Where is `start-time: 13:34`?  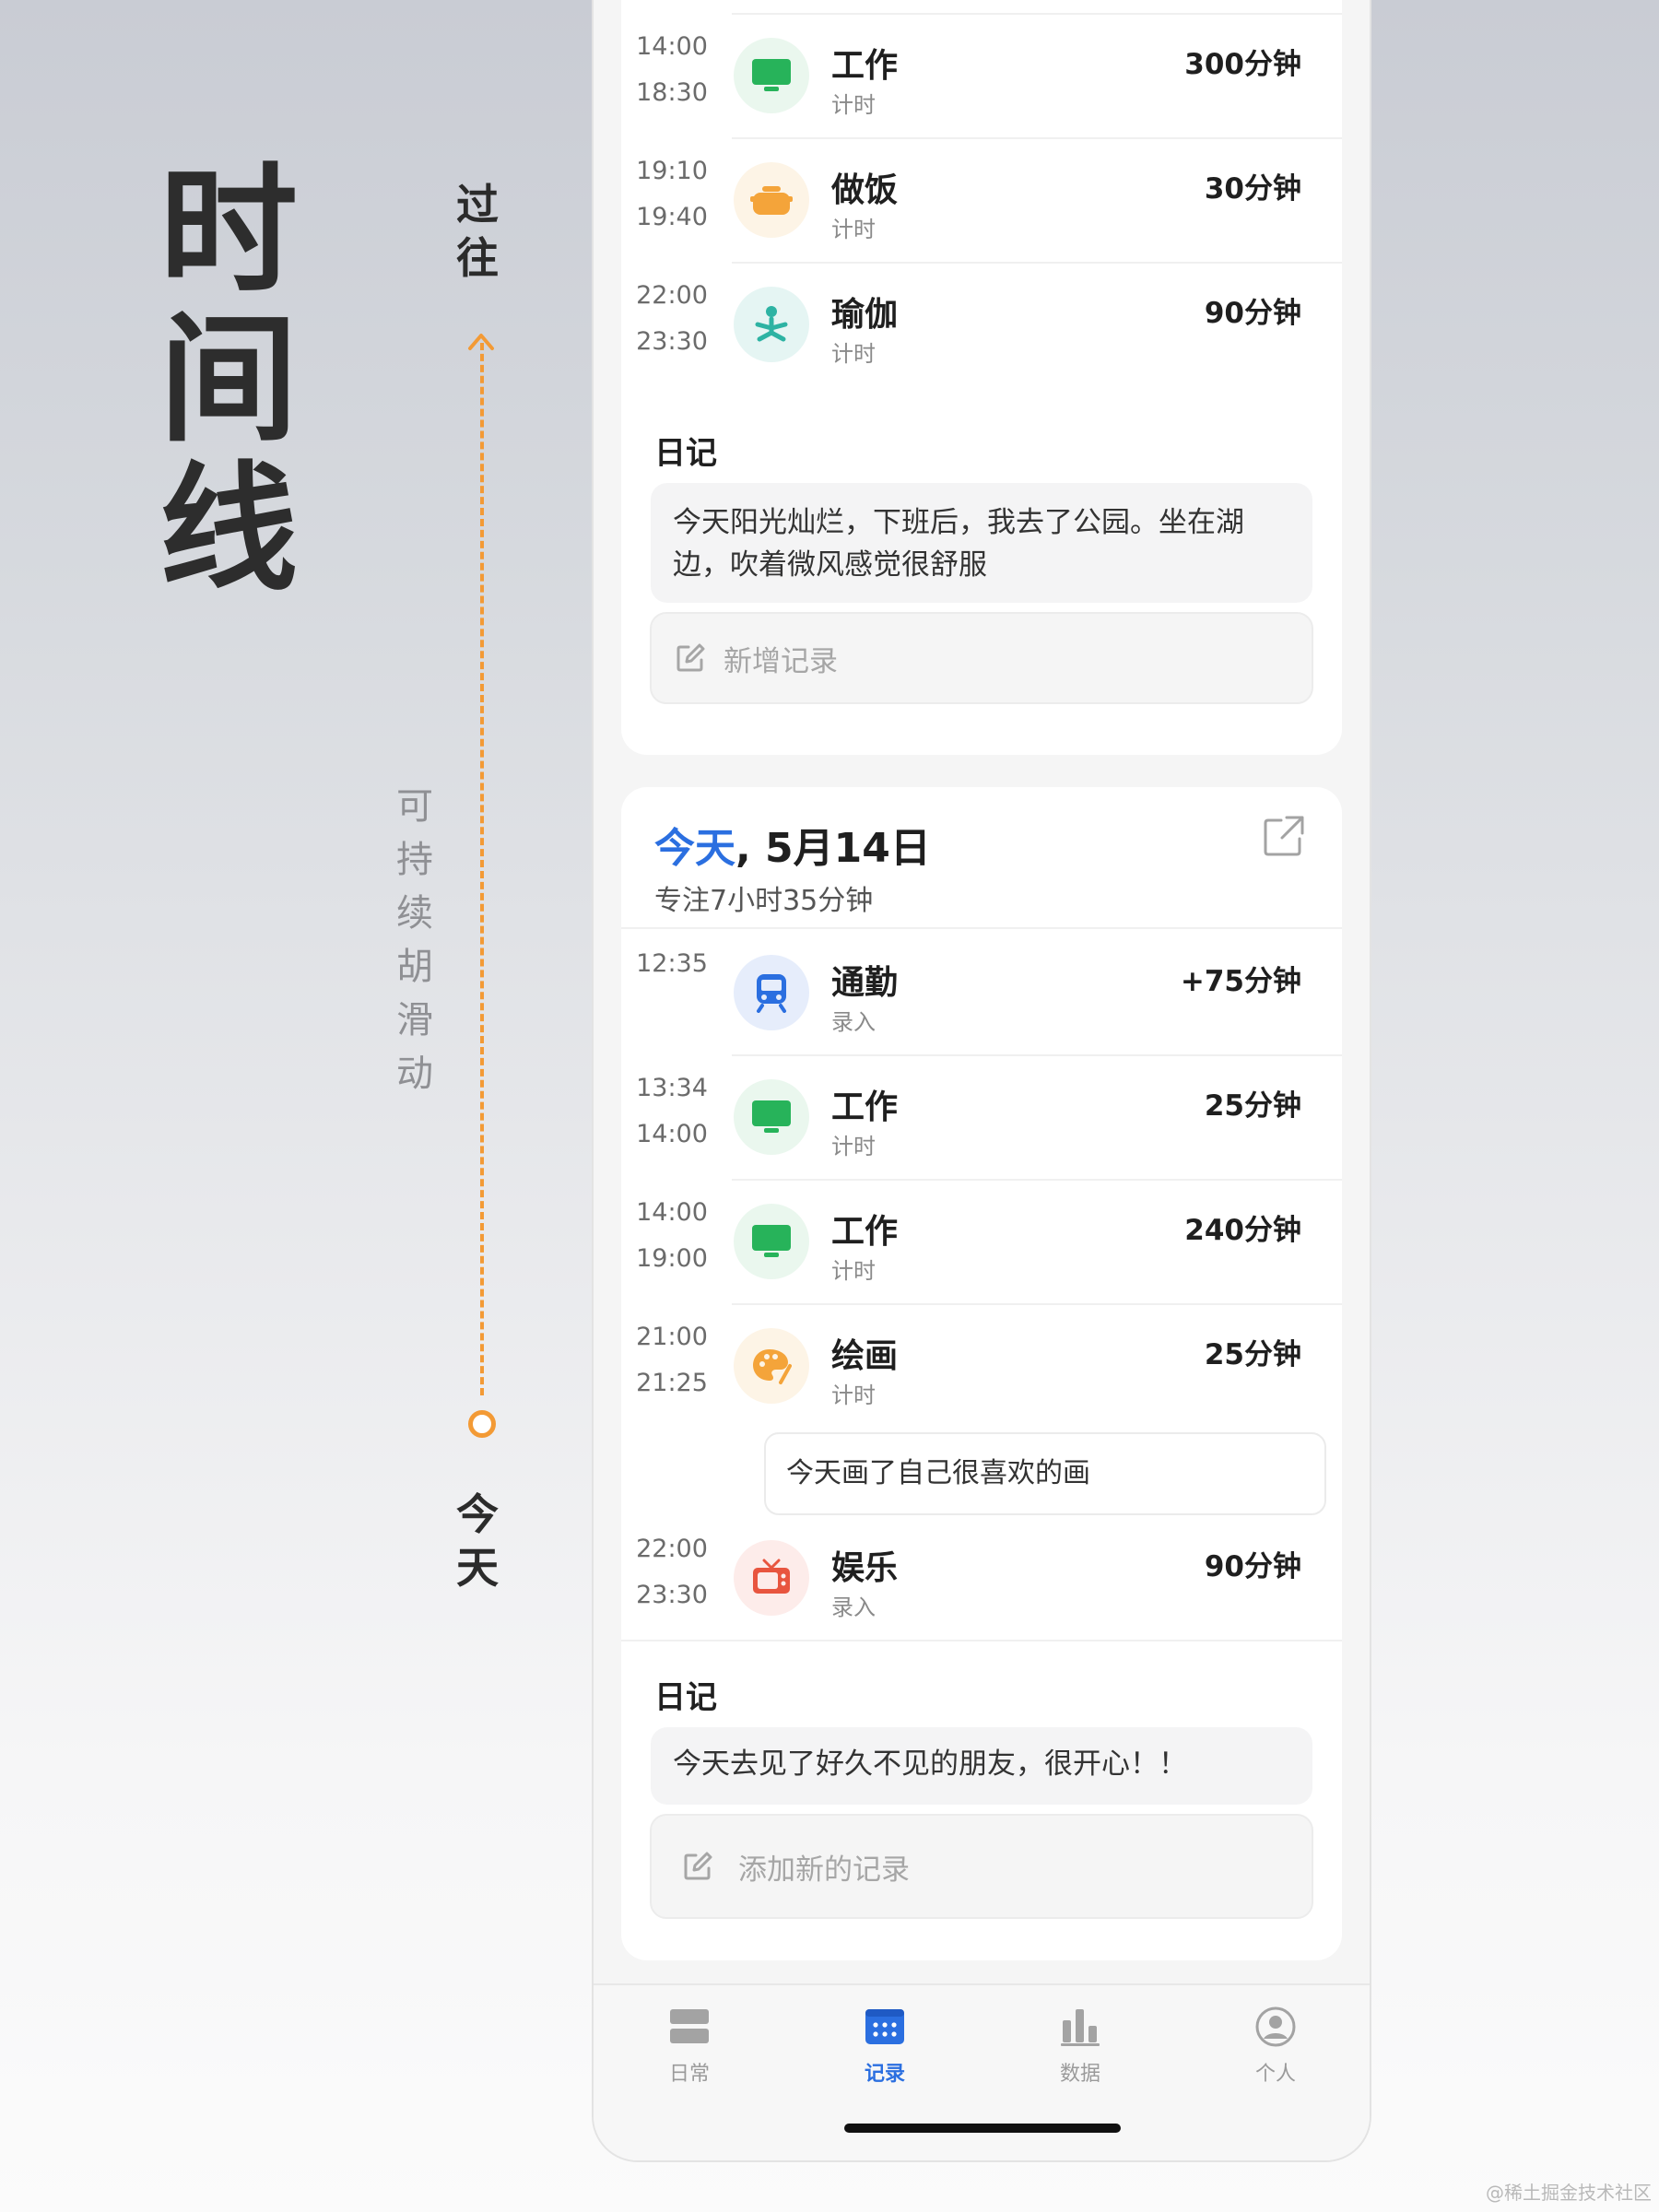
start-time: 13:34 is located at coordinates (672, 1088).